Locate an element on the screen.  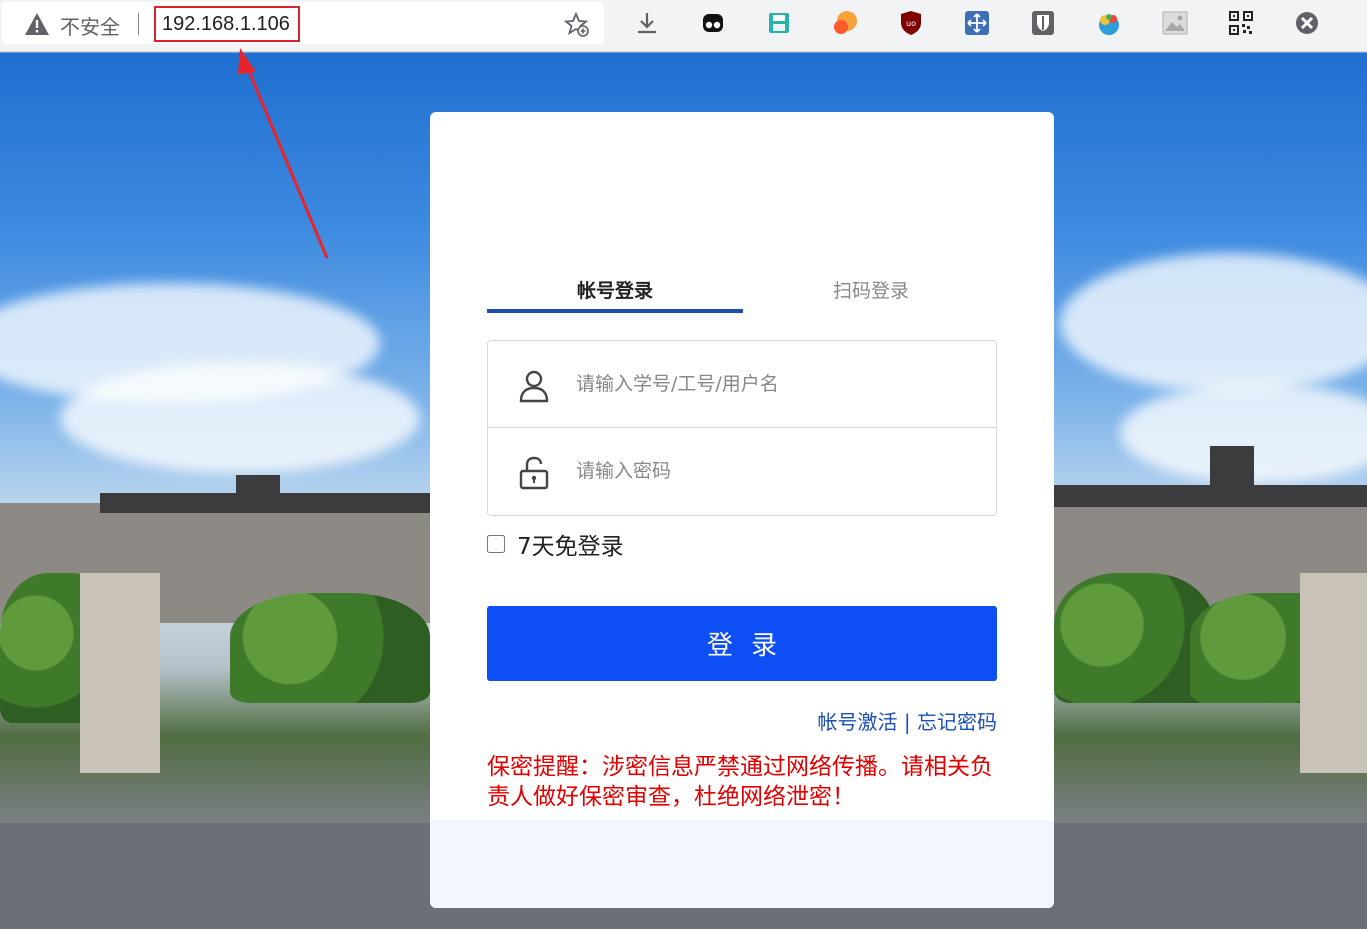
remember-checkbox is located at coordinates (496, 544).